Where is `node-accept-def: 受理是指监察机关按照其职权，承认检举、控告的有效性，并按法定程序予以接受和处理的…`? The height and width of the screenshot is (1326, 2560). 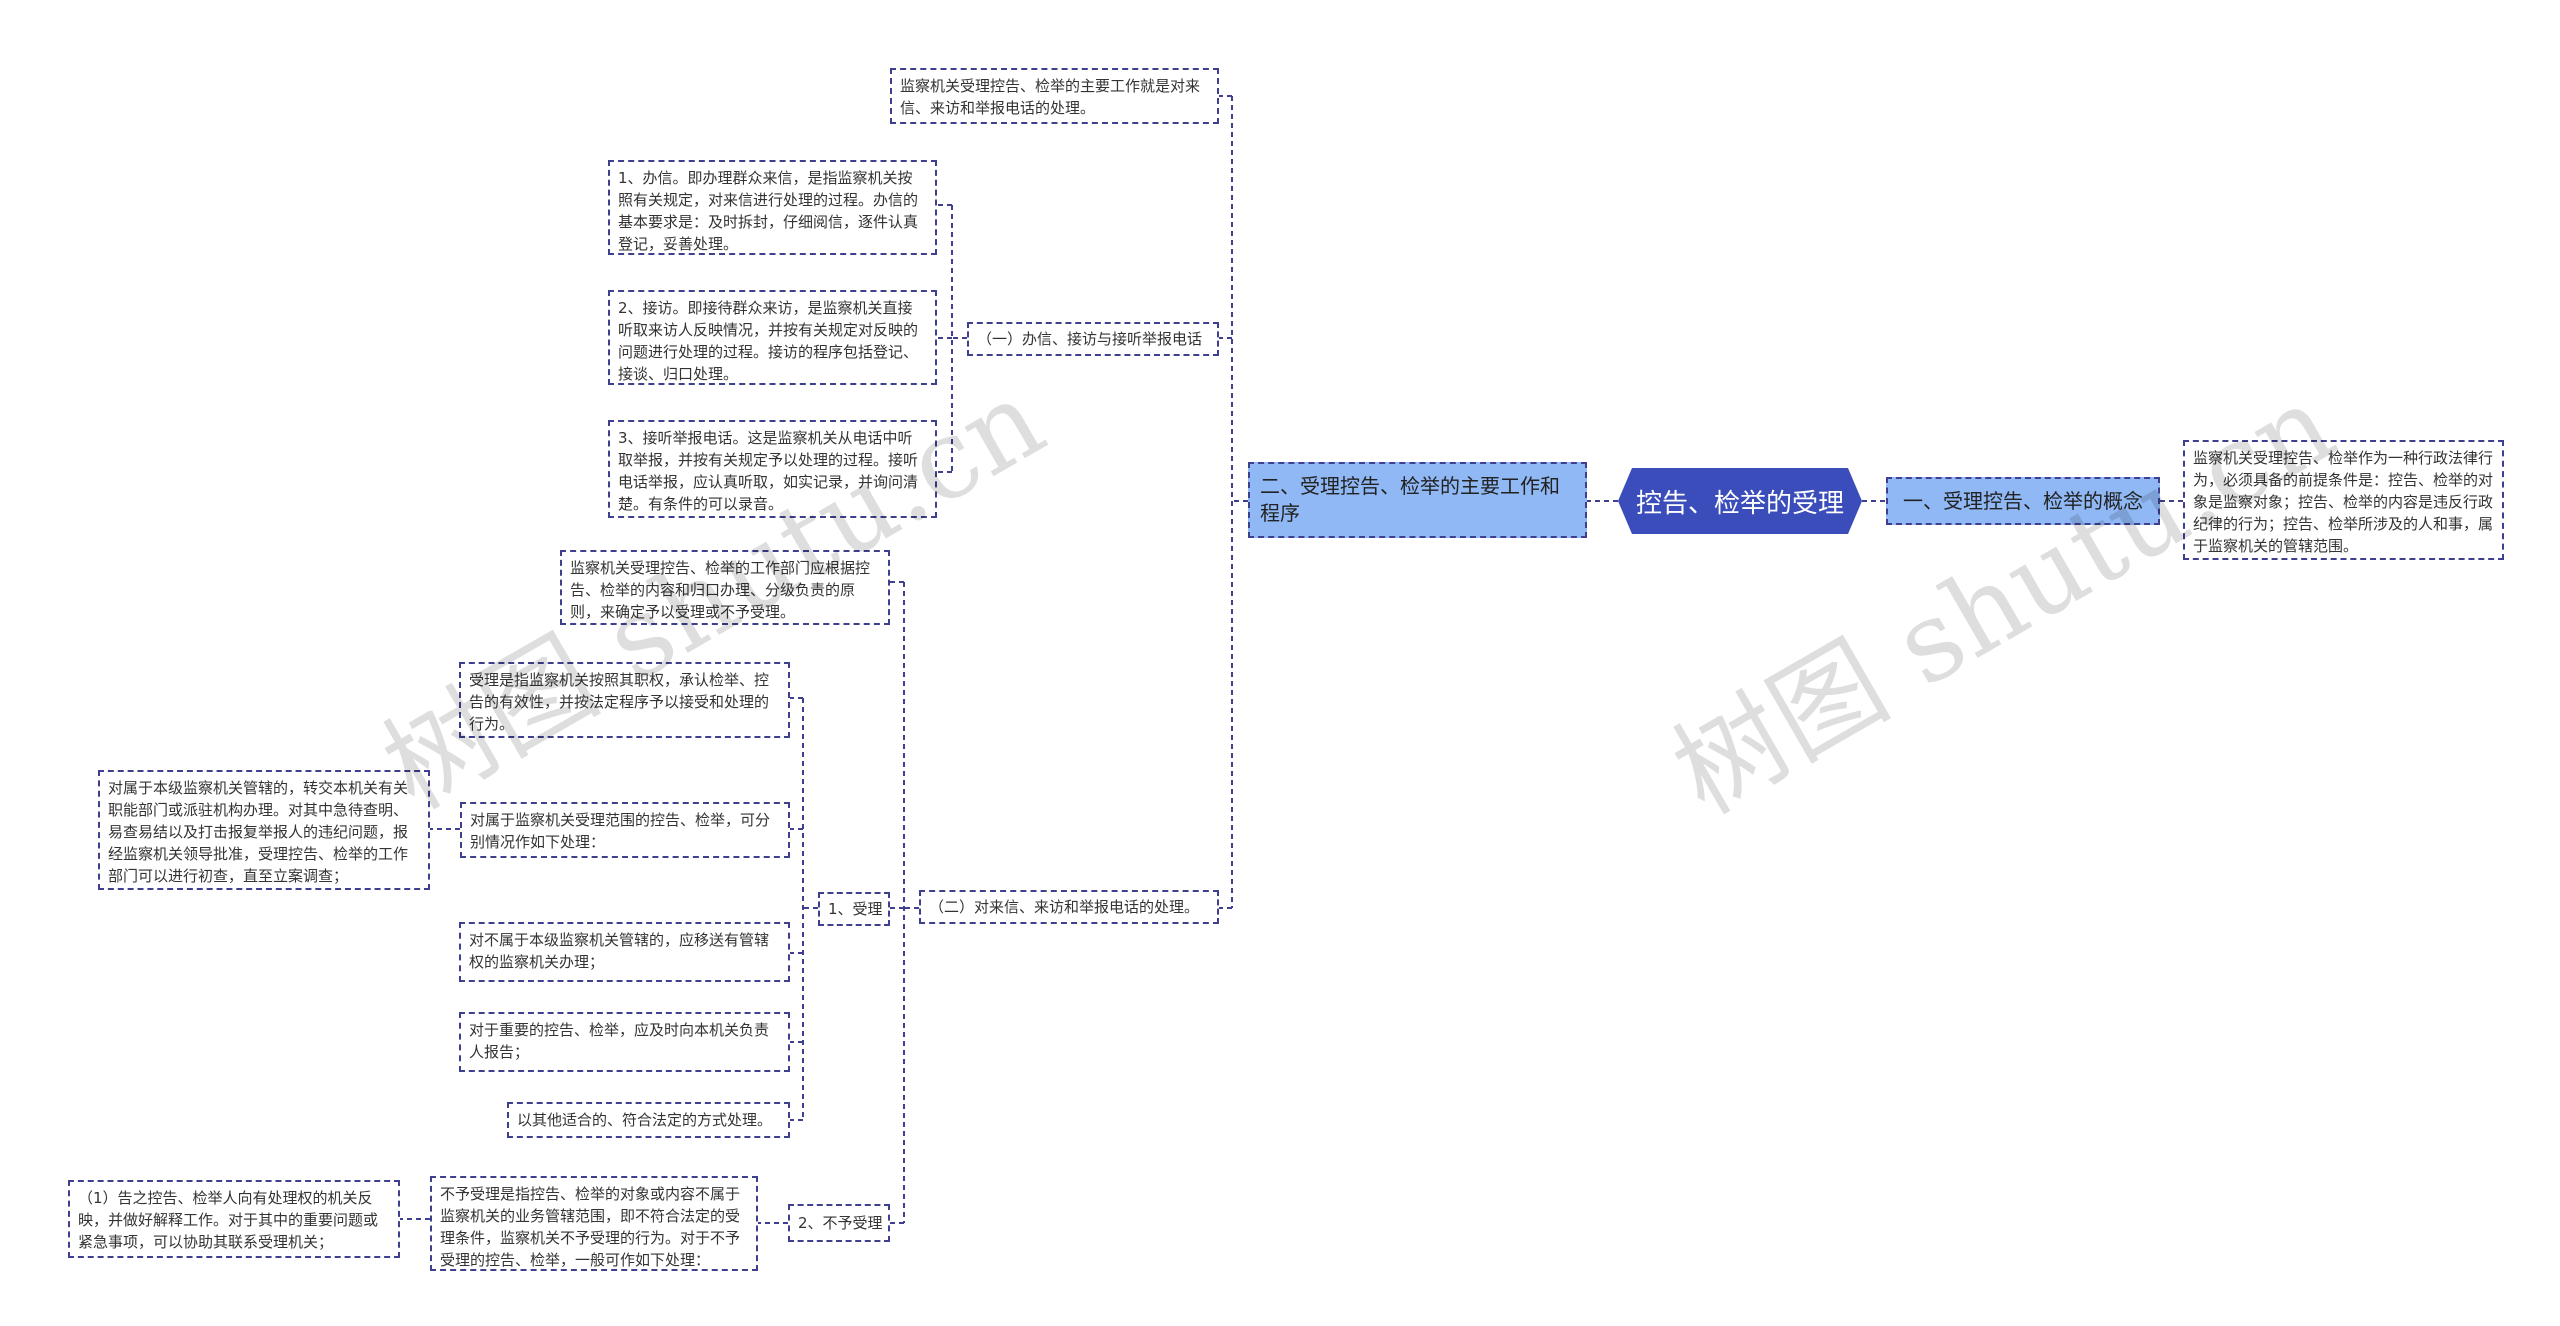 node-accept-def: 受理是指监察机关按照其职权，承认检举、控告的有效性，并按法定程序予以接受和处理的… is located at coordinates (624, 700).